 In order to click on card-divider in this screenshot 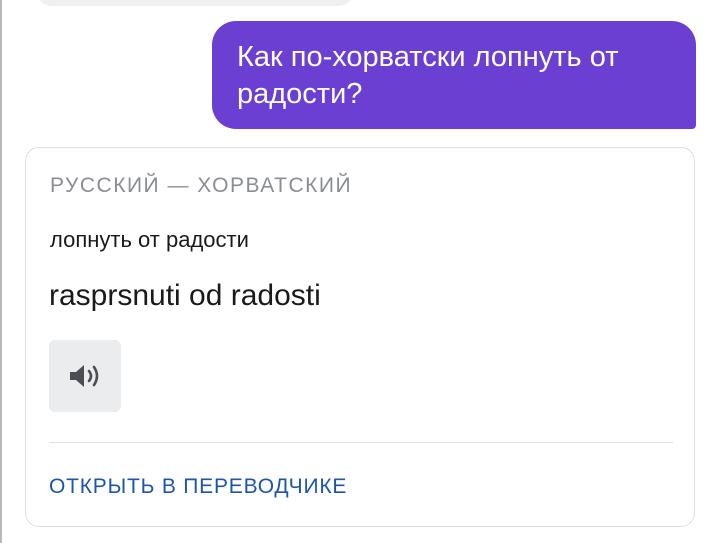, I will do `click(361, 442)`.